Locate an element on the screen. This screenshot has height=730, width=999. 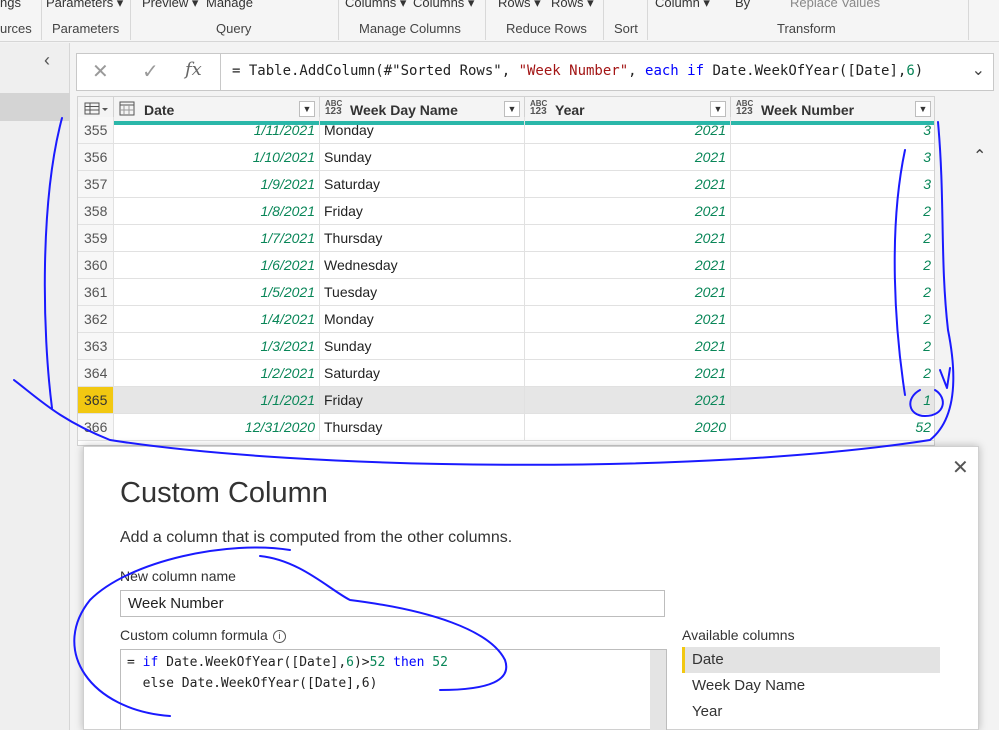
cell-week-day-name: Tuesday is located at coordinates (422, 292).